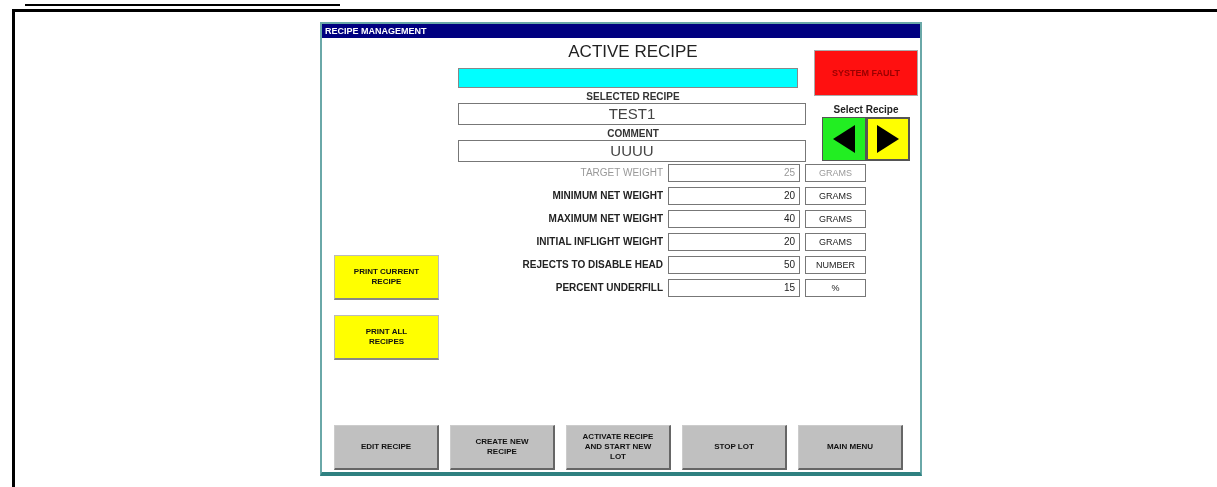 The image size is (1217, 487). I want to click on menu-button: STOP LOT, so click(734, 447).